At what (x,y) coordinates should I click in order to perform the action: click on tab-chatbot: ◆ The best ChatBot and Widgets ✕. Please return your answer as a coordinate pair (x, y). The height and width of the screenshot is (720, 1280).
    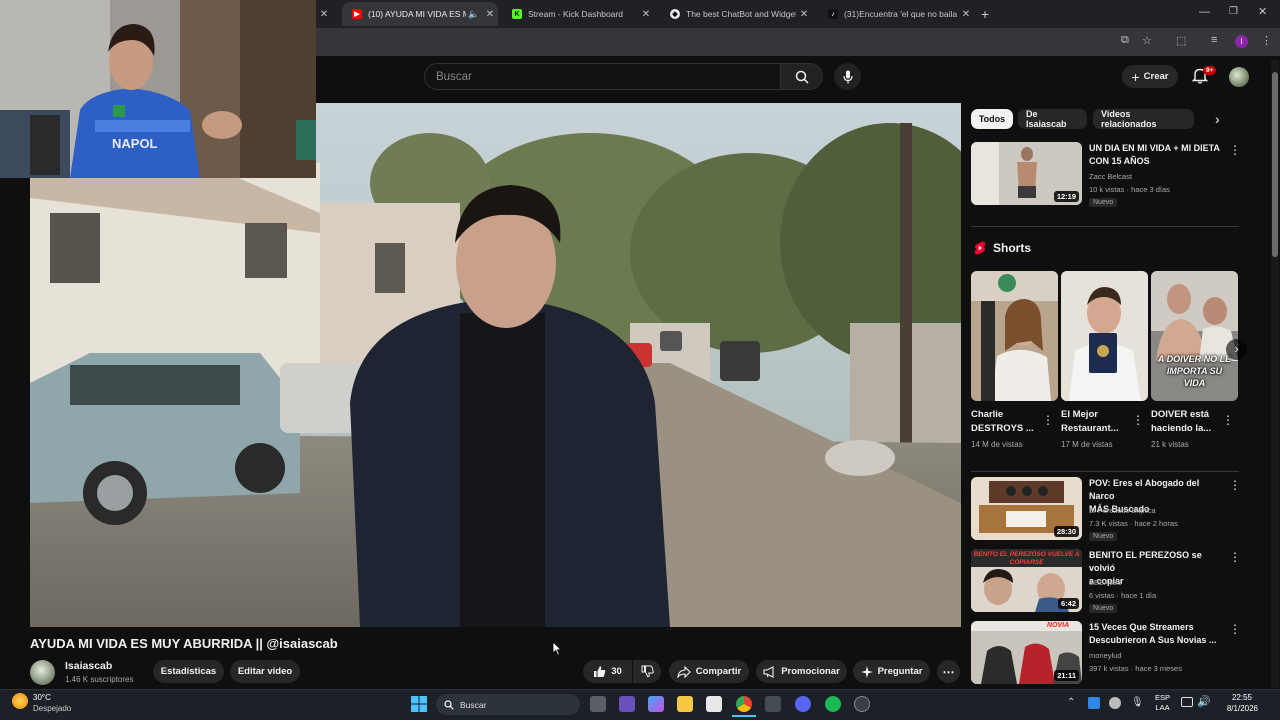
    Looking at the image, I should click on (736, 14).